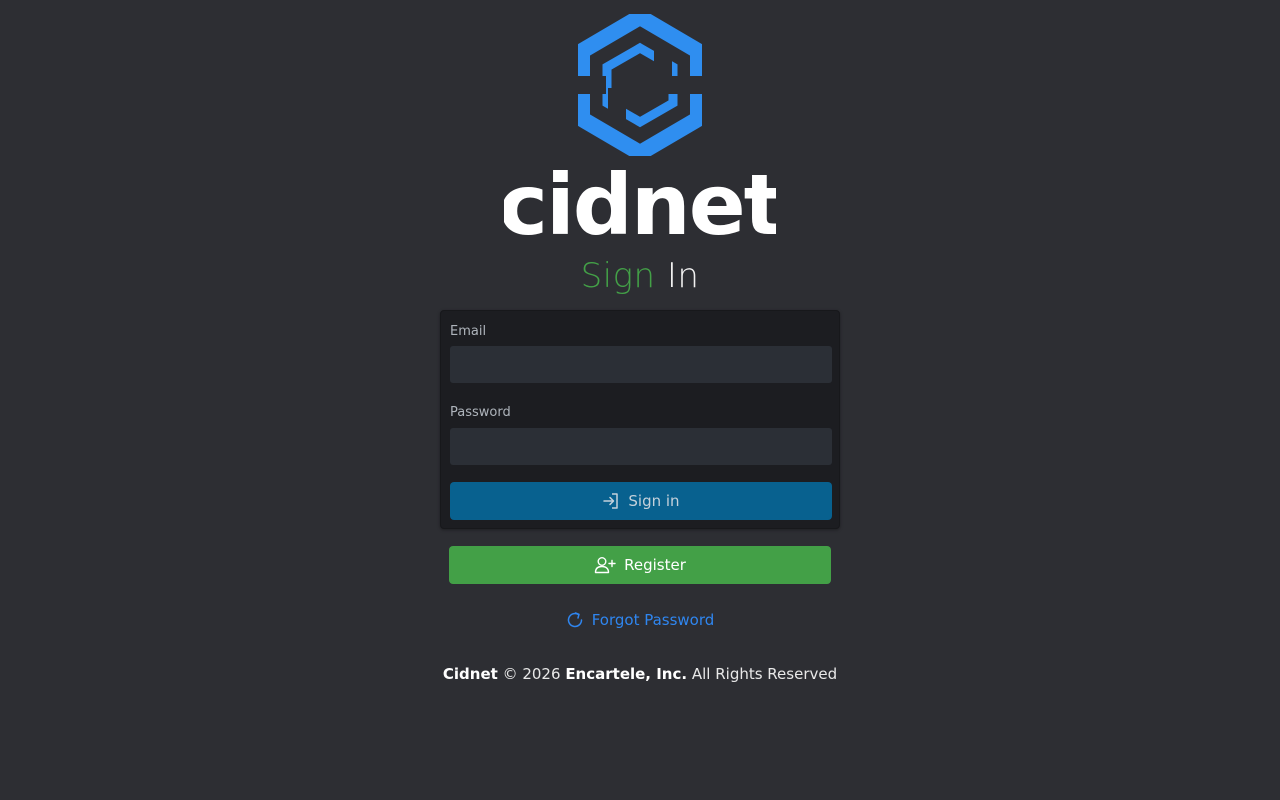 Image resolution: width=1280 pixels, height=800 pixels. What do you see at coordinates (611, 501) in the screenshot?
I see `sign-in-arrow-icon` at bounding box center [611, 501].